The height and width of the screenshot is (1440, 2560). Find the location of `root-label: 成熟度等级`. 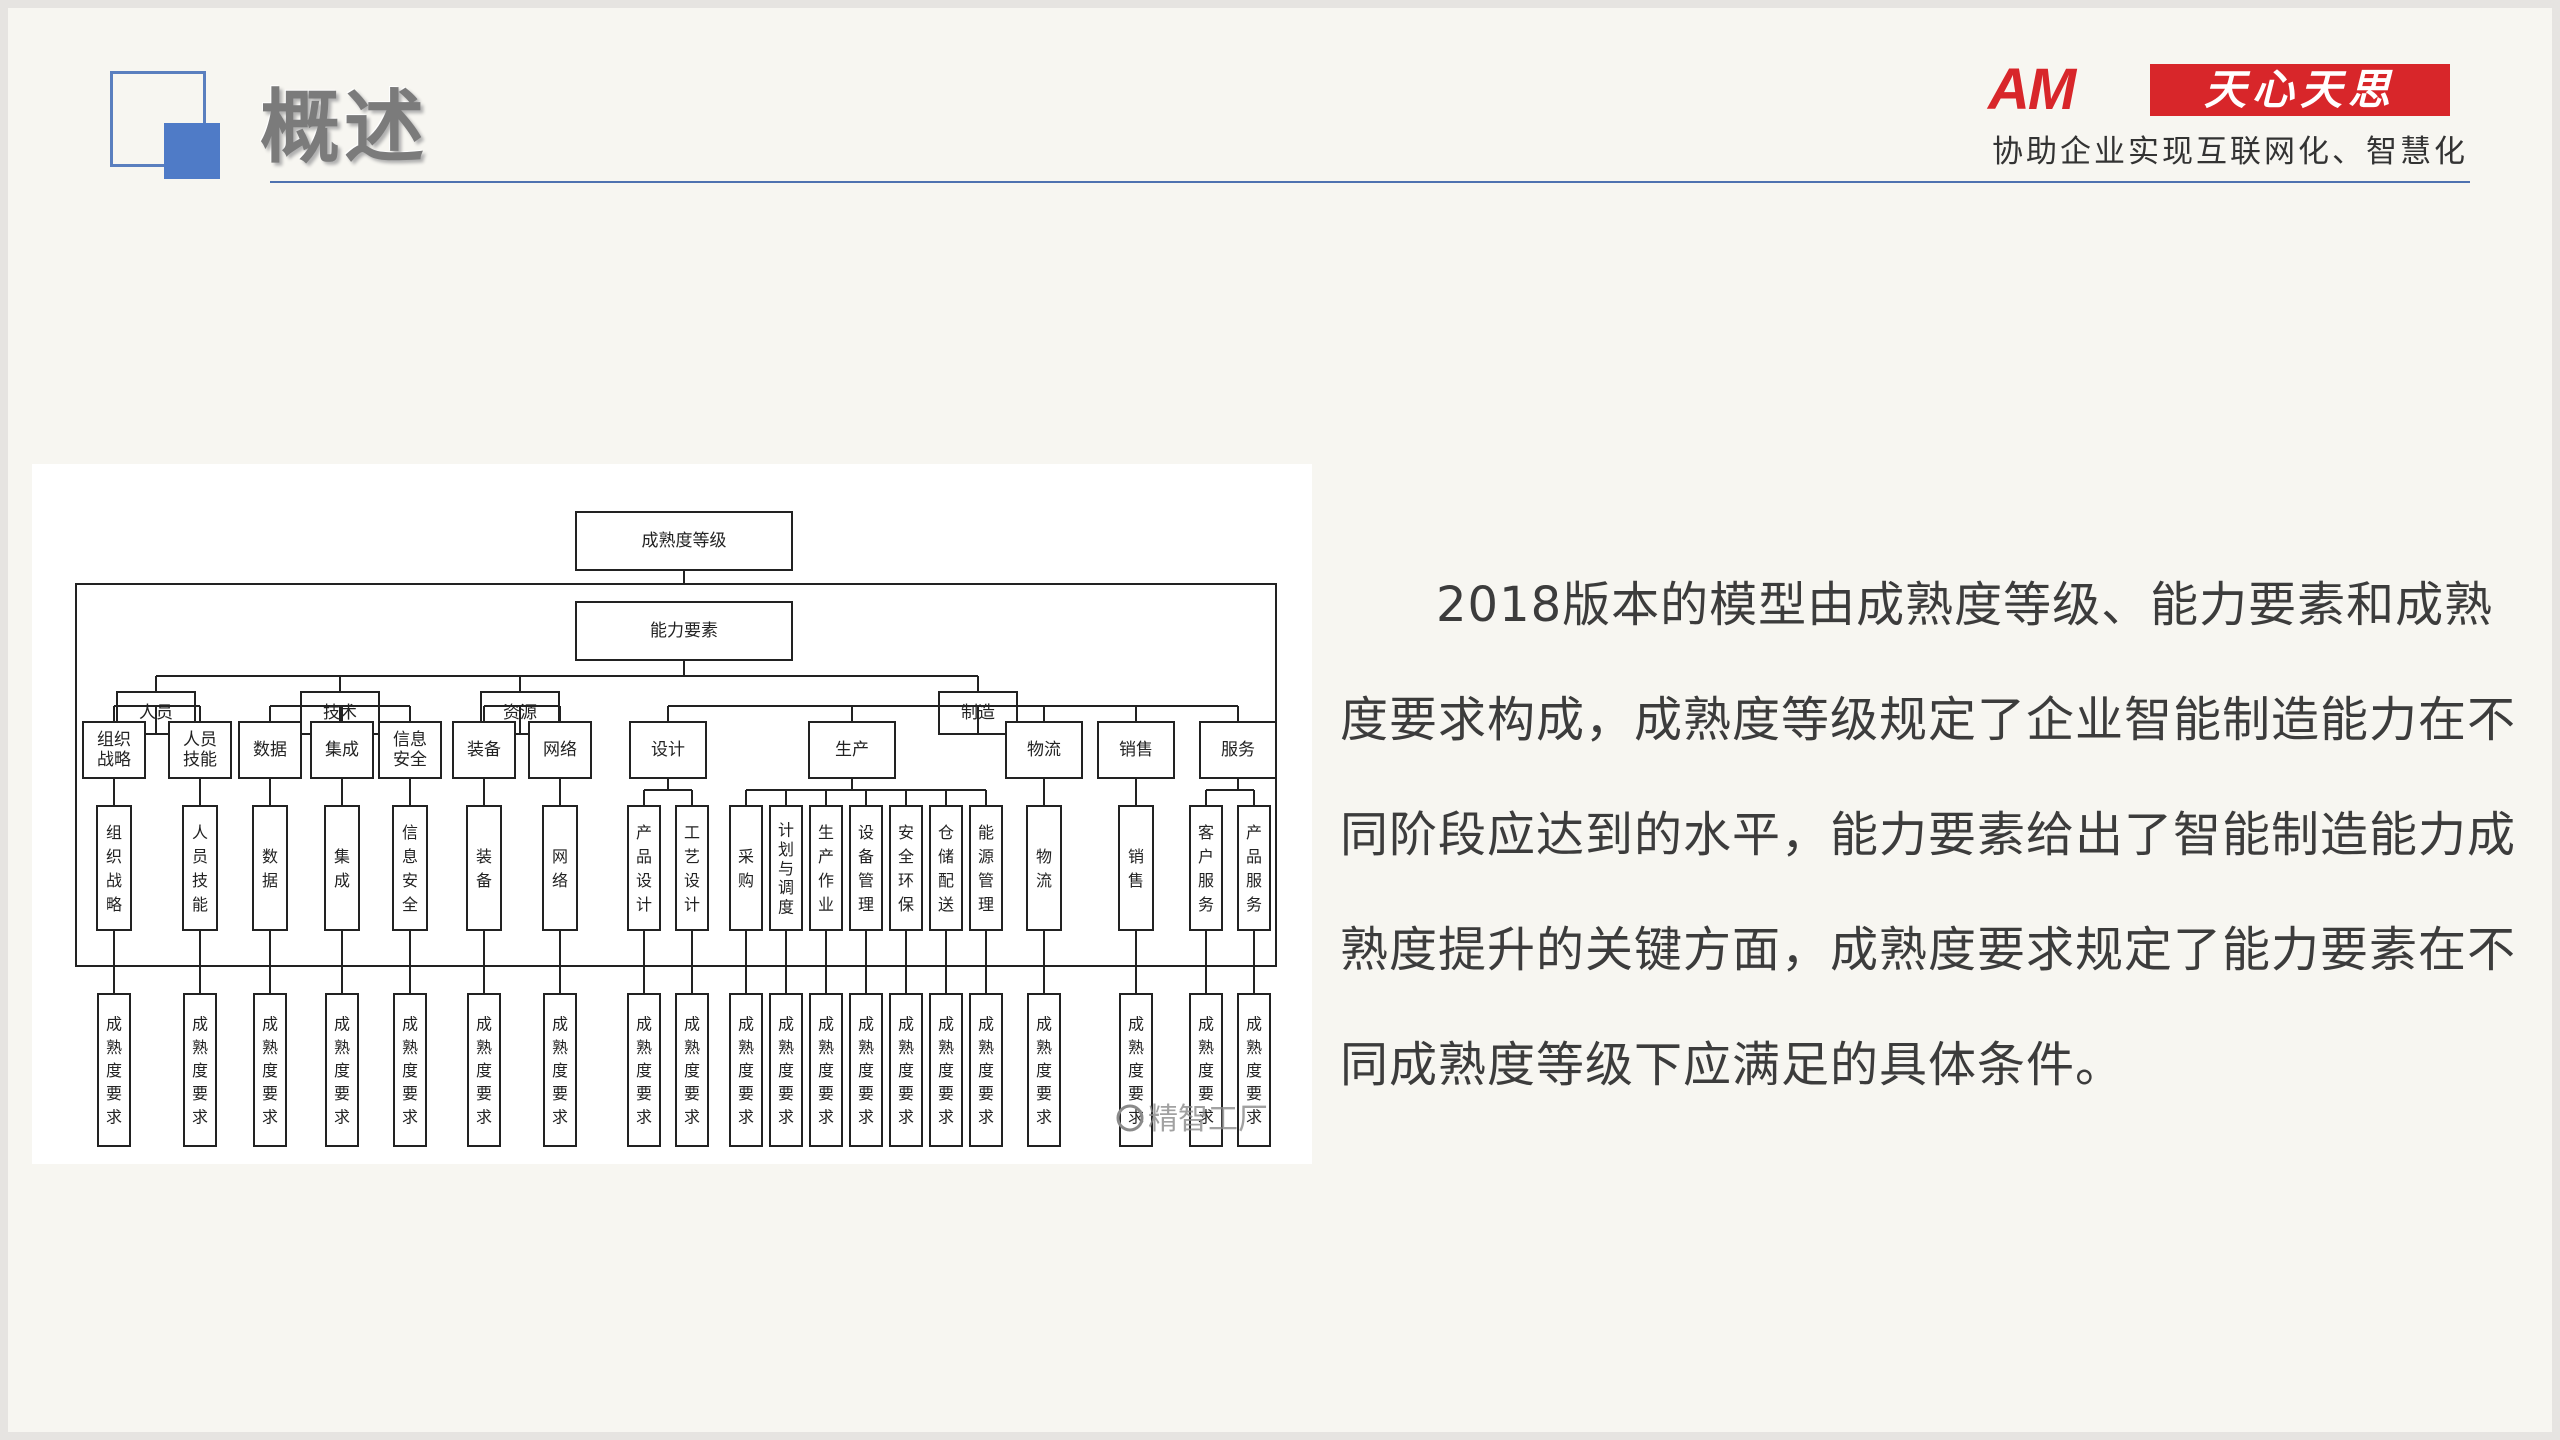

root-label: 成熟度等级 is located at coordinates (684, 540).